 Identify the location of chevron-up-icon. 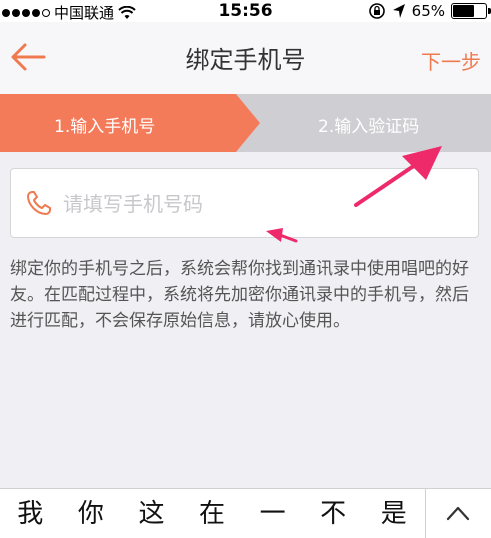
(458, 513).